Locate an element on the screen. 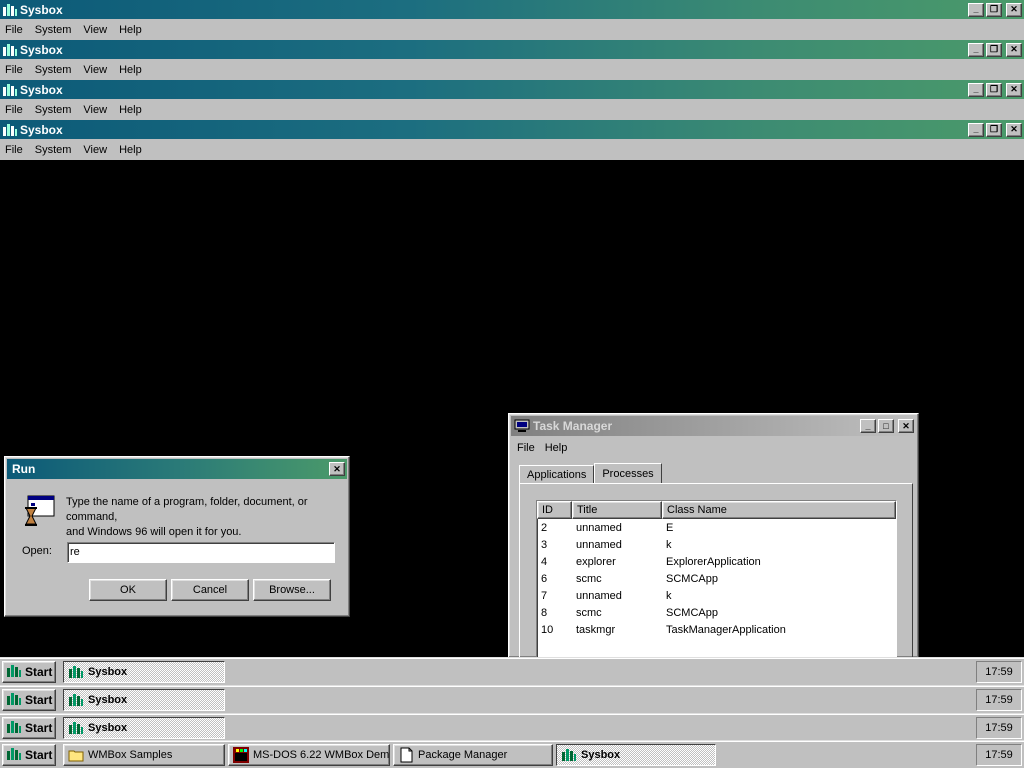 The height and width of the screenshot is (768, 1024). process-row: 4 explorer ExplorerApplication is located at coordinates (716, 561).